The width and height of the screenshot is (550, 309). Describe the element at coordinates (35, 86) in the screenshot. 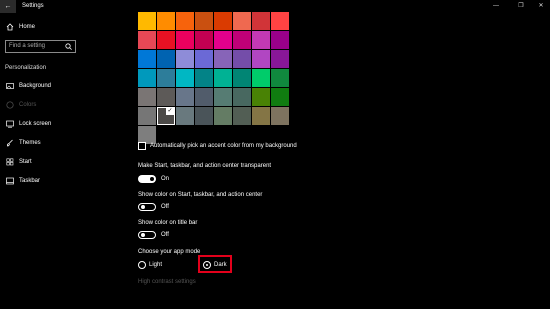

I see `sidebar-item-label: Background` at that location.